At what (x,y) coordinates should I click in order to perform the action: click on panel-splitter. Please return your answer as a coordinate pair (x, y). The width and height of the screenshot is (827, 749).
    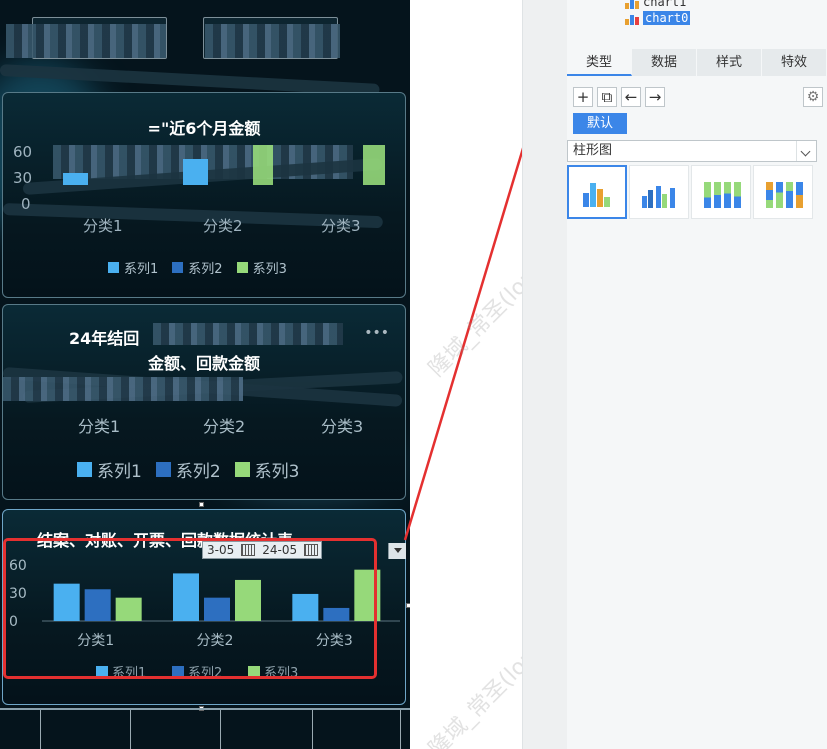
    Looking at the image, I should click on (545, 374).